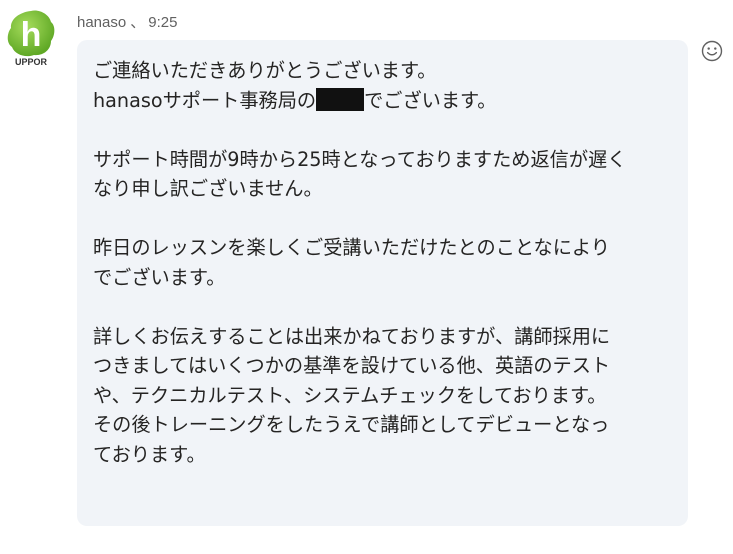  What do you see at coordinates (351, 247) in the screenshot?
I see `message-line: 昨日のレッスンを楽しくご受講いただけたとのことなにより` at bounding box center [351, 247].